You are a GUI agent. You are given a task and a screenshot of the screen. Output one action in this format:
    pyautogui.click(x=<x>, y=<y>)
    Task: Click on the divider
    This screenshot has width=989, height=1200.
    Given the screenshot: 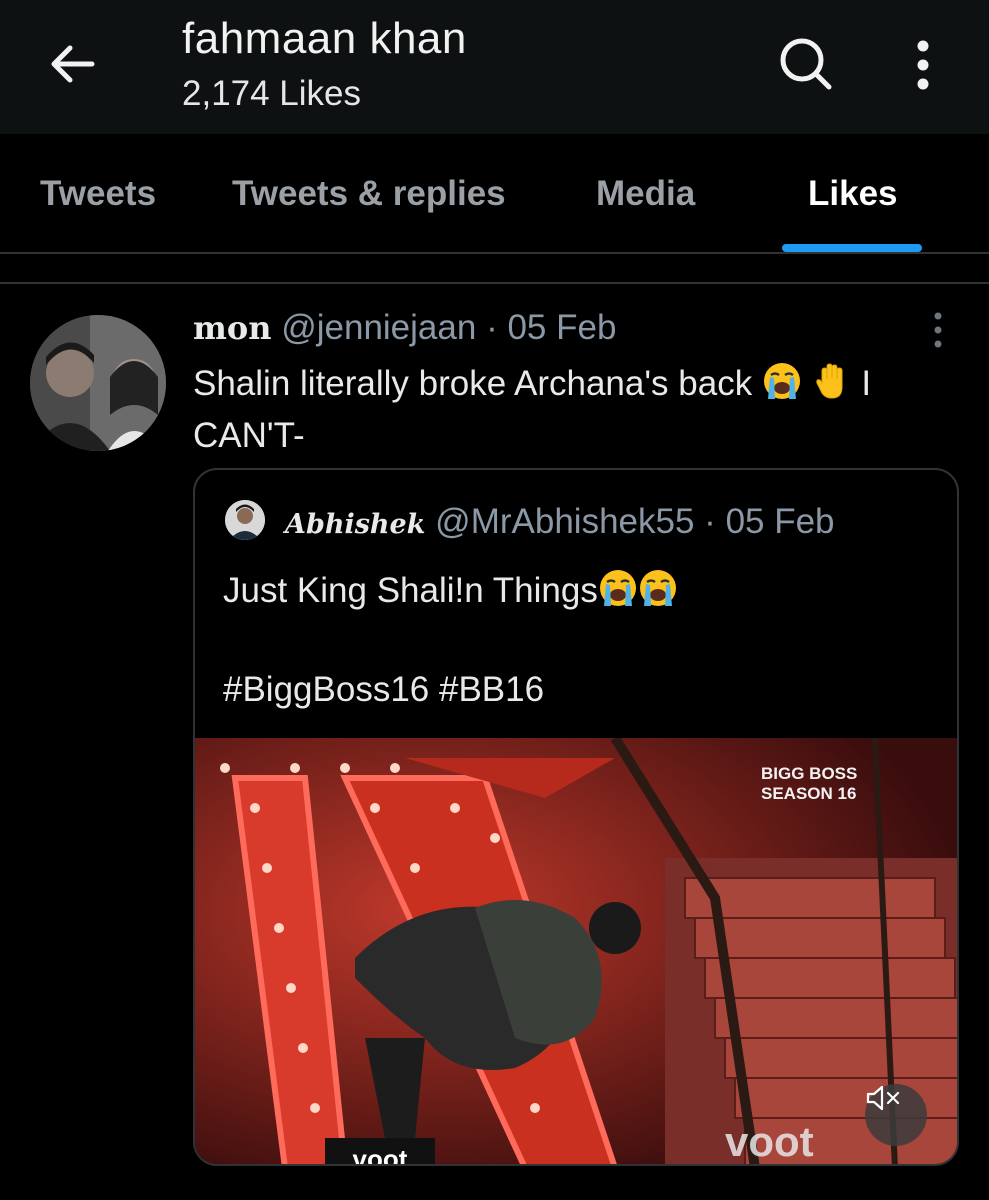 What is the action you would take?
    pyautogui.click(x=494, y=283)
    